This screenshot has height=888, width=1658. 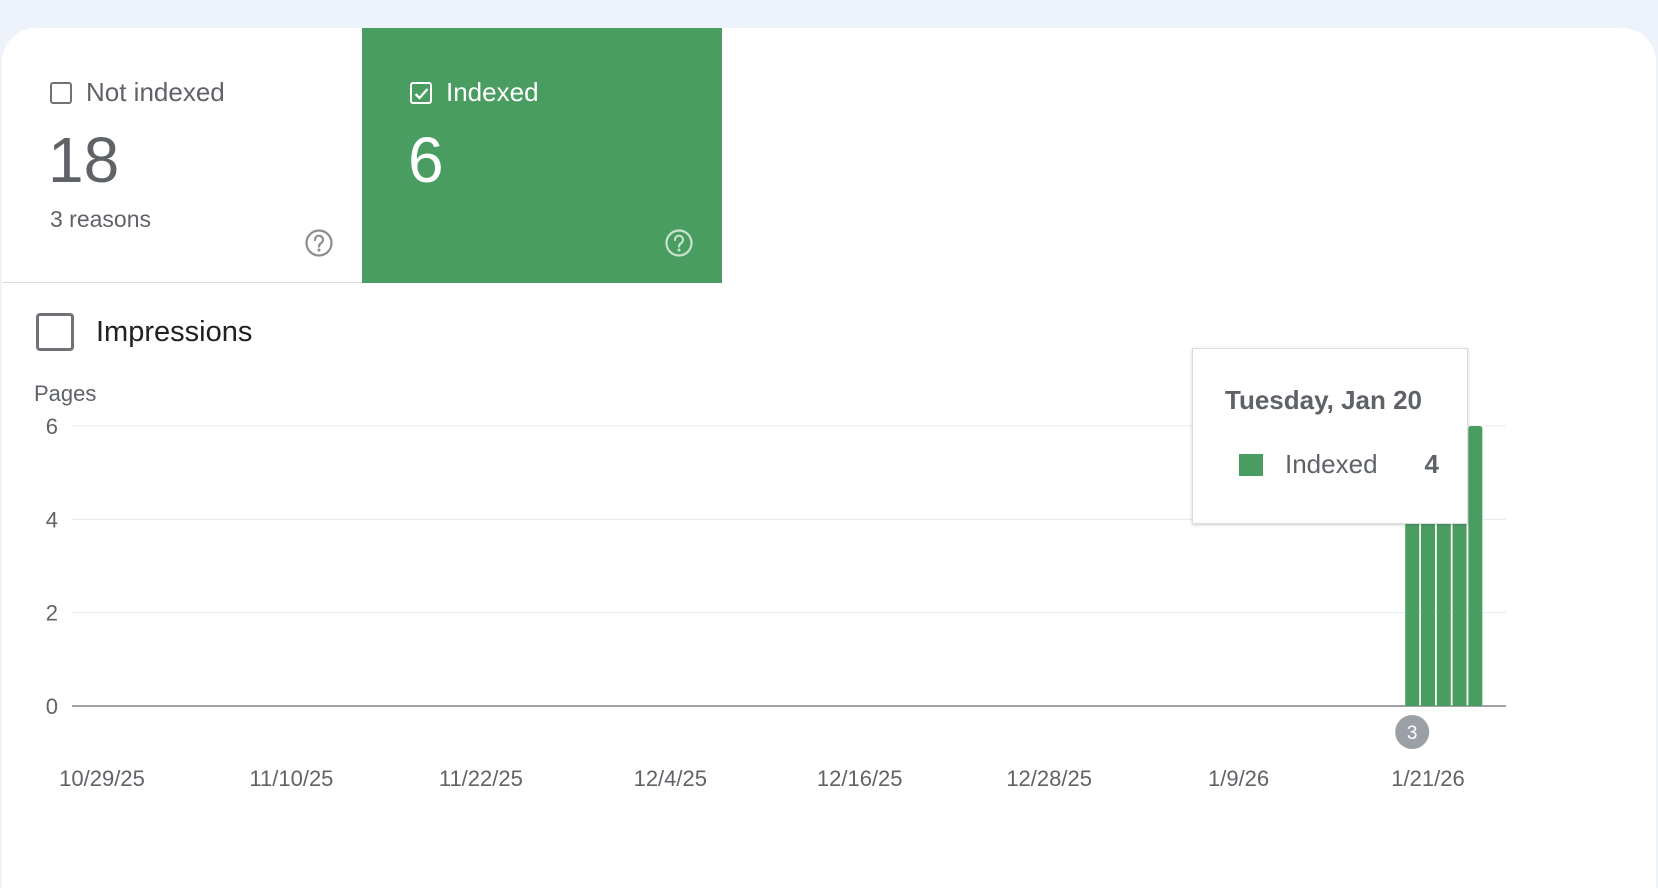 What do you see at coordinates (52, 613) in the screenshot?
I see `y-tick-label: 2` at bounding box center [52, 613].